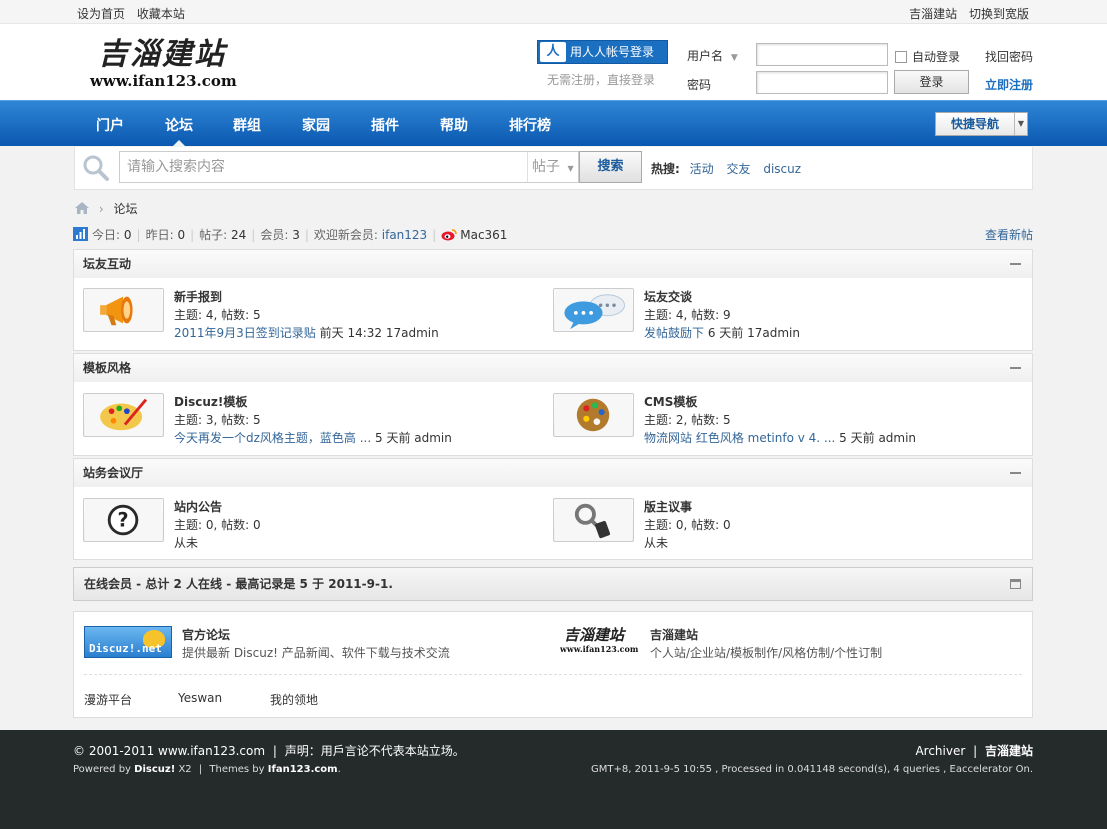  I want to click on discuz-logo: Discuz!.net, so click(128, 642).